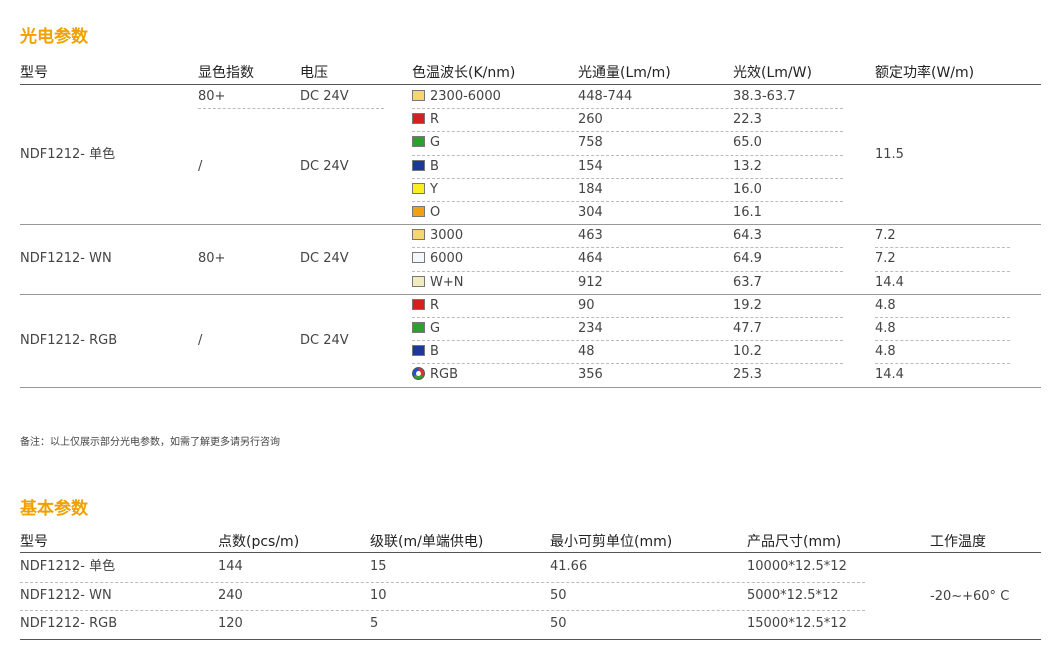  Describe the element at coordinates (747, 120) in the screenshot. I see `efficacy-value: 22.3` at that location.